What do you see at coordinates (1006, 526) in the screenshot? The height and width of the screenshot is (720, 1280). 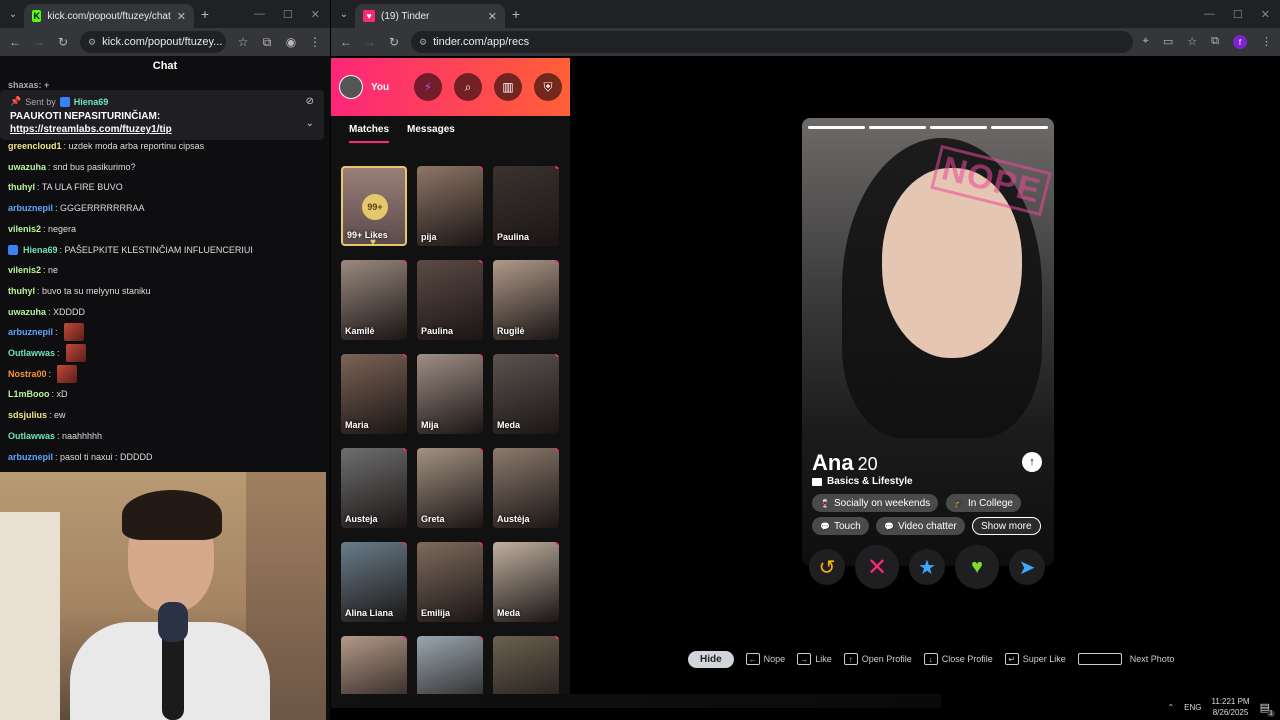 I see `show-more-button: Show more` at bounding box center [1006, 526].